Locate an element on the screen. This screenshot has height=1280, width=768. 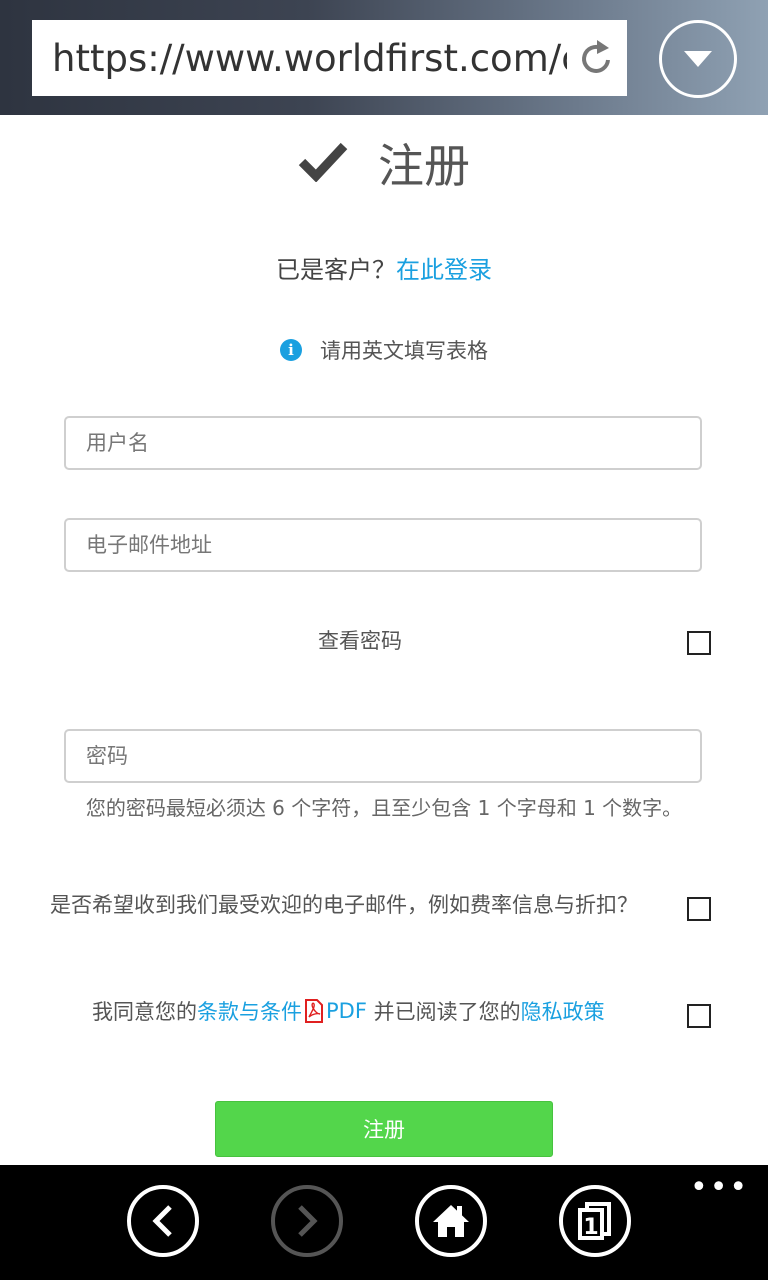
url-text: https://www.worldfirst.com/cr is located at coordinates (299, 58).